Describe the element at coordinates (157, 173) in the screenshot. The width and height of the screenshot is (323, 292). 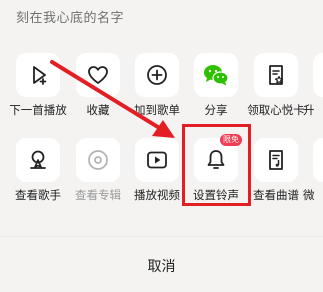
I see `play-video-button: 播放视频` at that location.